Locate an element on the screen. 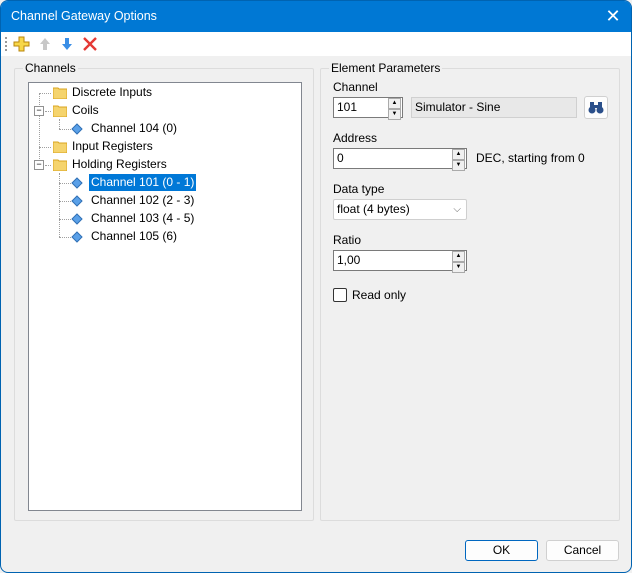 This screenshot has width=632, height=573. tree-node-label: Channel 103 (4 - 5) is located at coordinates (143, 218).